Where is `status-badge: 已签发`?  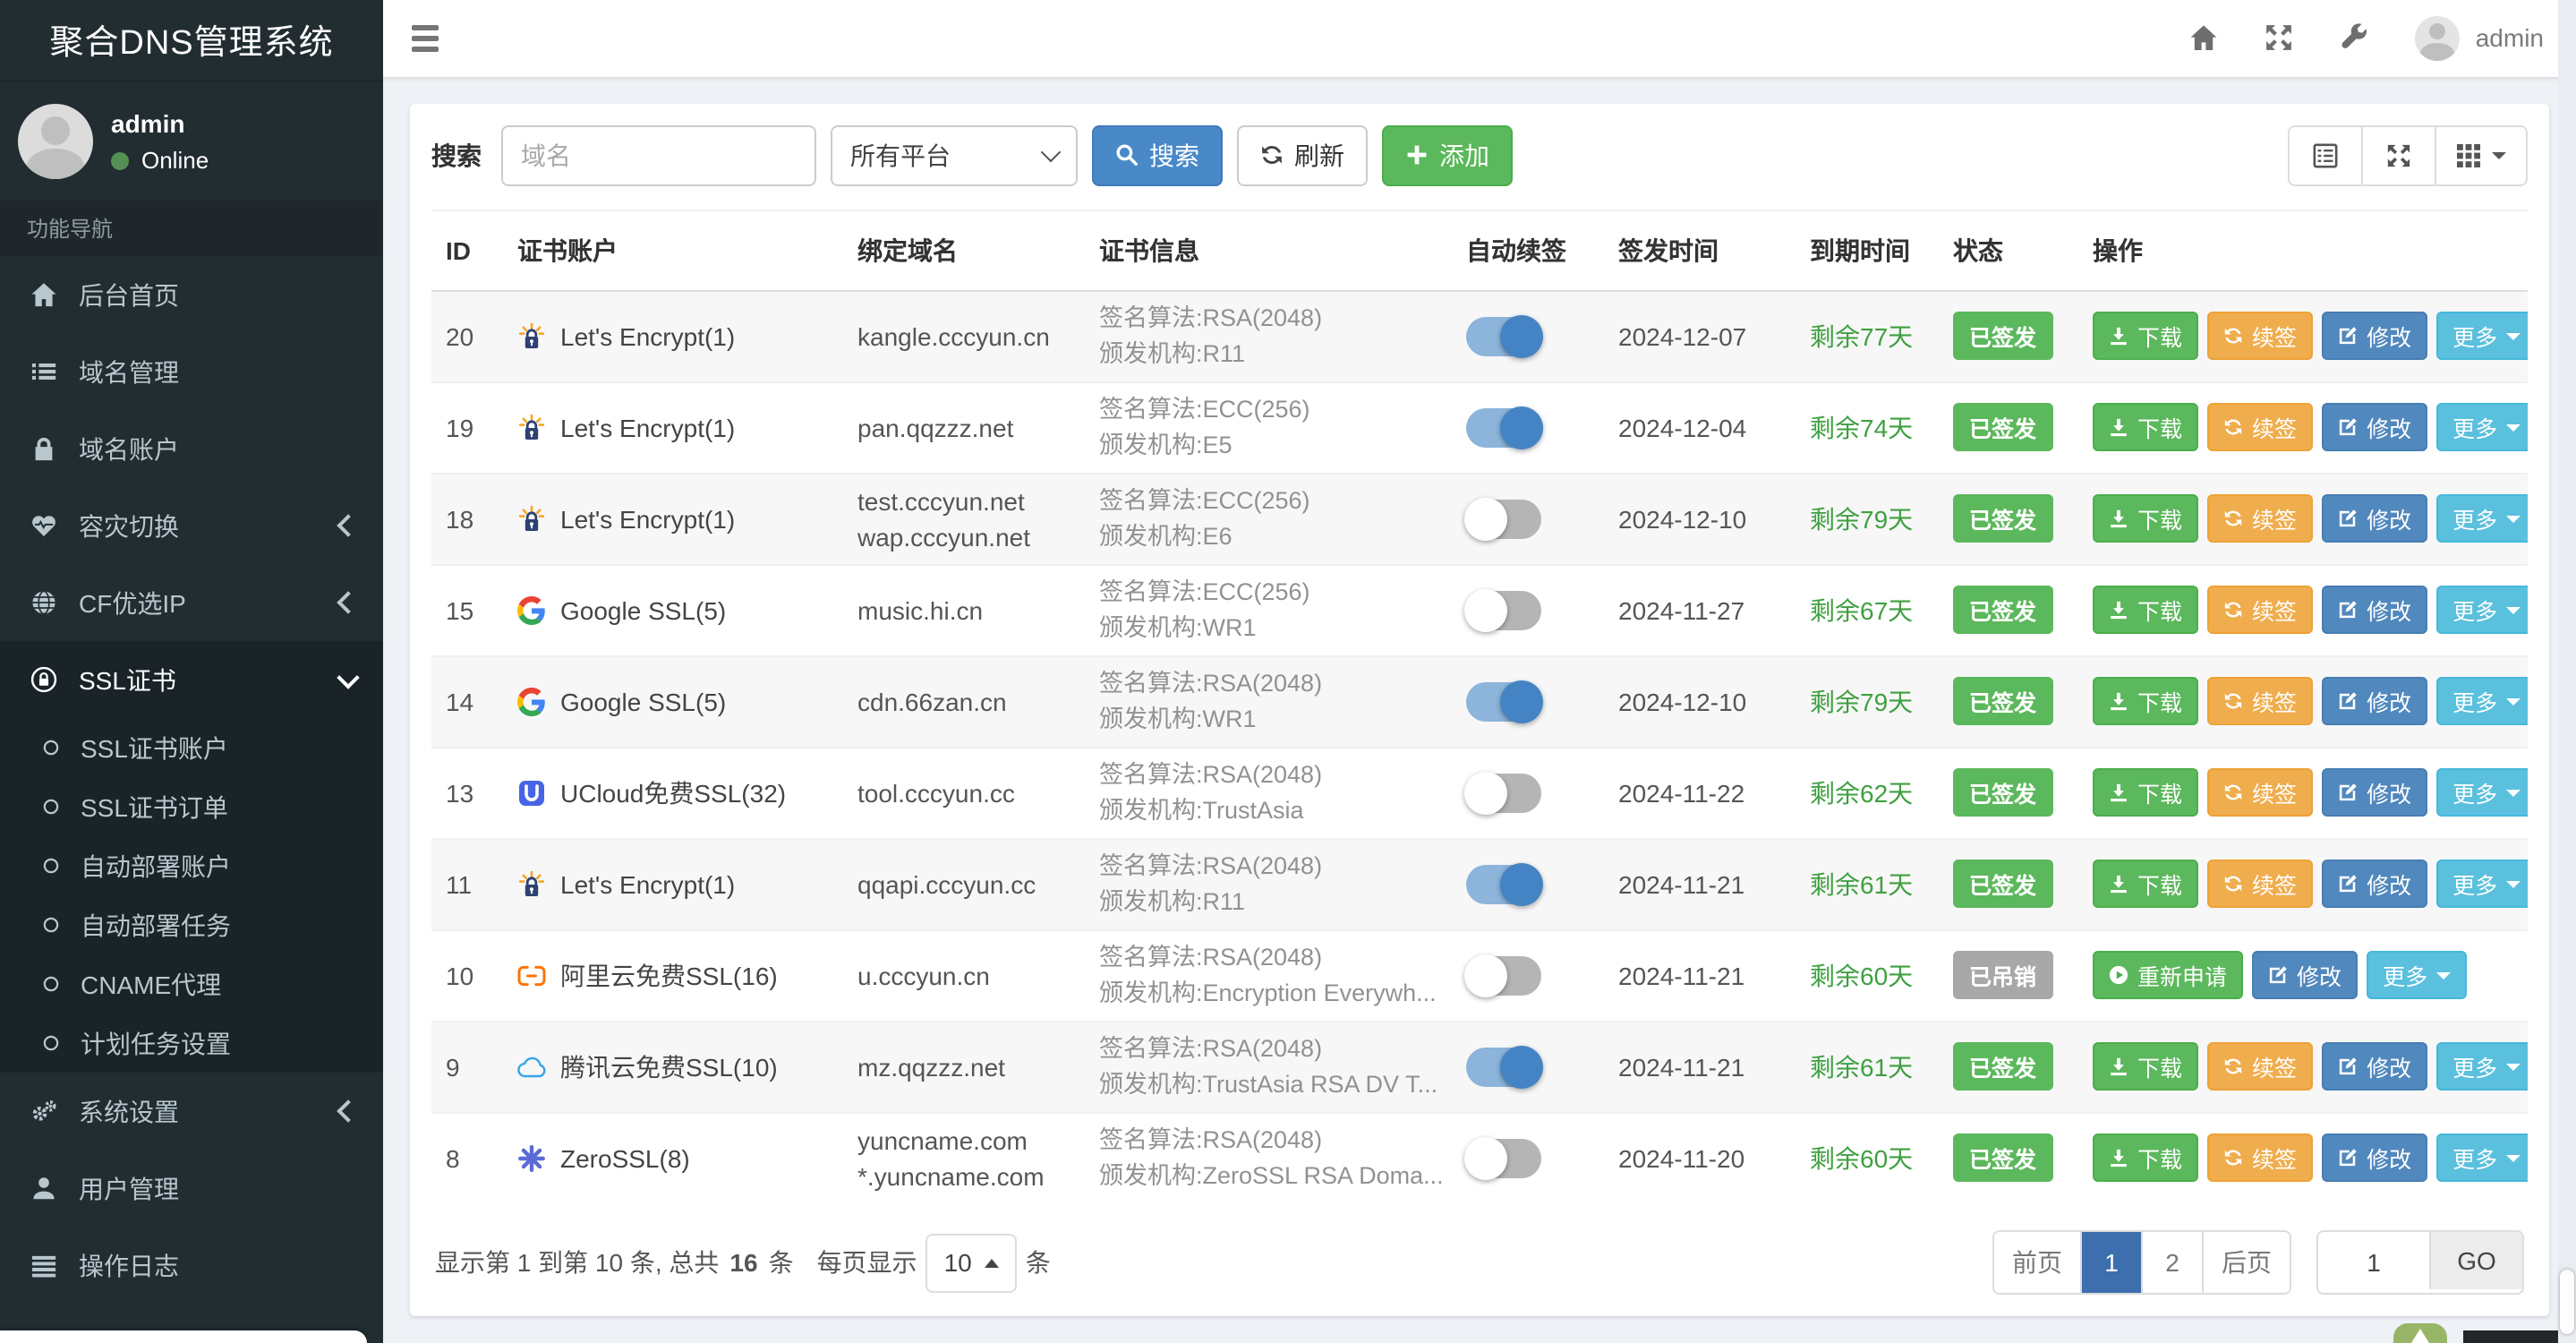
status-badge: 已签发 is located at coordinates (2003, 427).